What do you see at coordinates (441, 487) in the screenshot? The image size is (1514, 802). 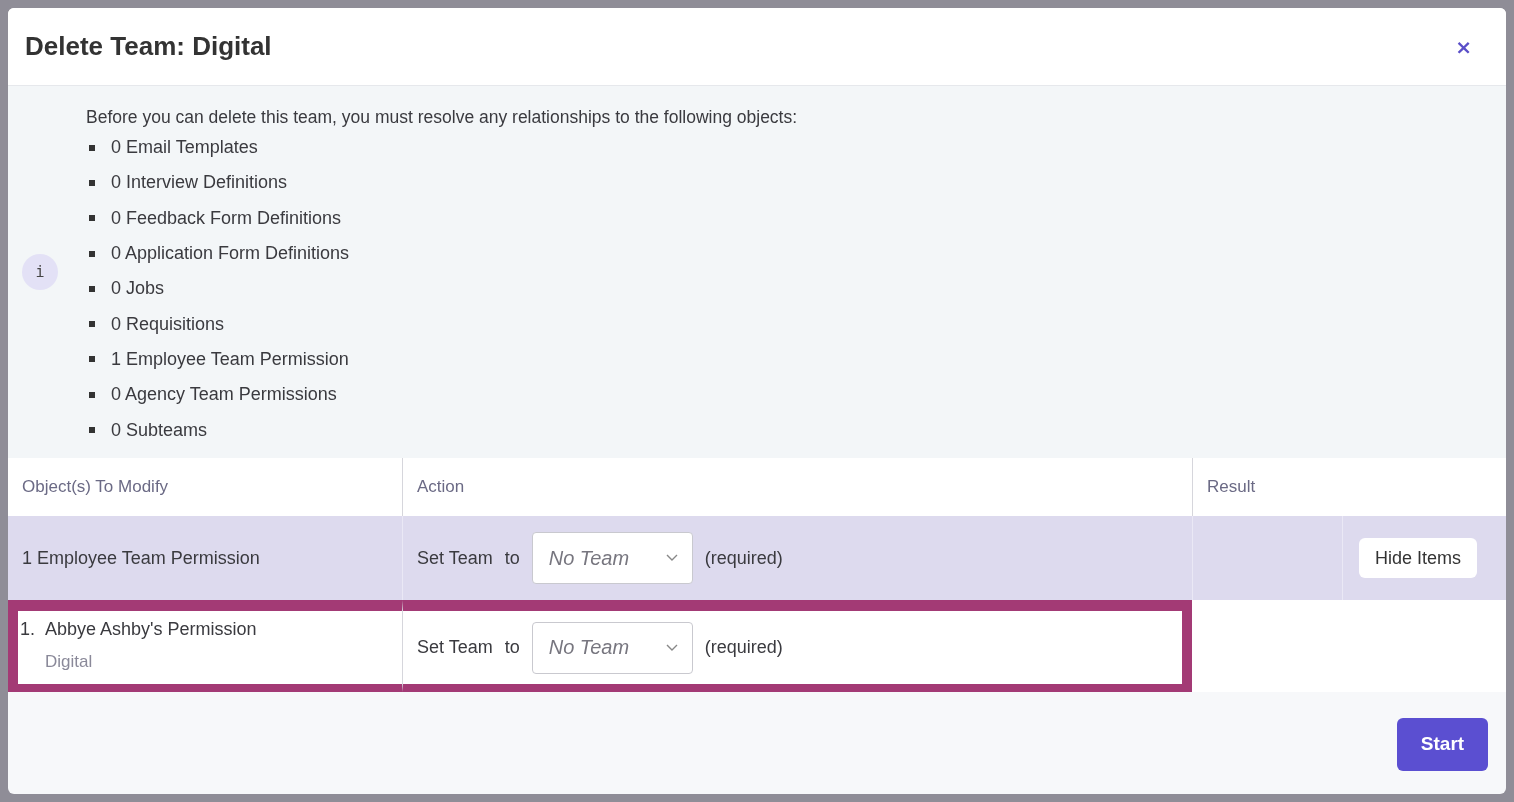 I see `column-header: Action` at bounding box center [441, 487].